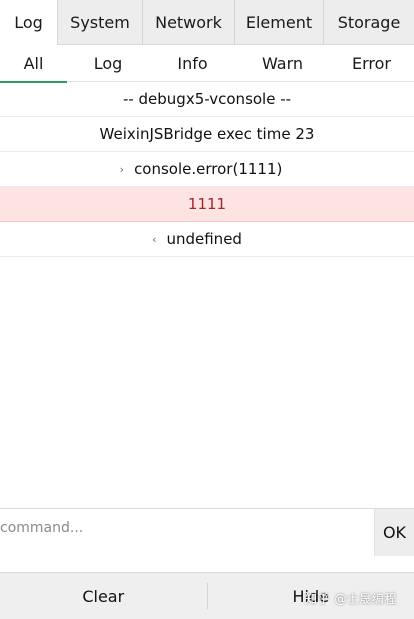 This screenshot has width=414, height=619. Describe the element at coordinates (29, 22) in the screenshot. I see `tab-log: Log` at that location.